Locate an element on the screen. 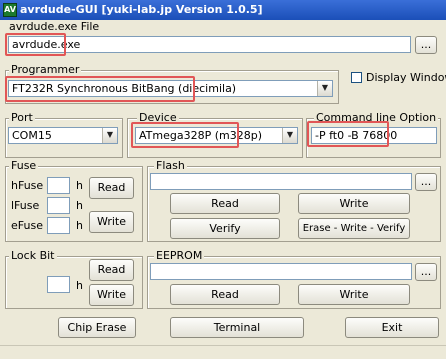 This screenshot has height=359, width=446. avrdude-file-highlight is located at coordinates (35, 44).